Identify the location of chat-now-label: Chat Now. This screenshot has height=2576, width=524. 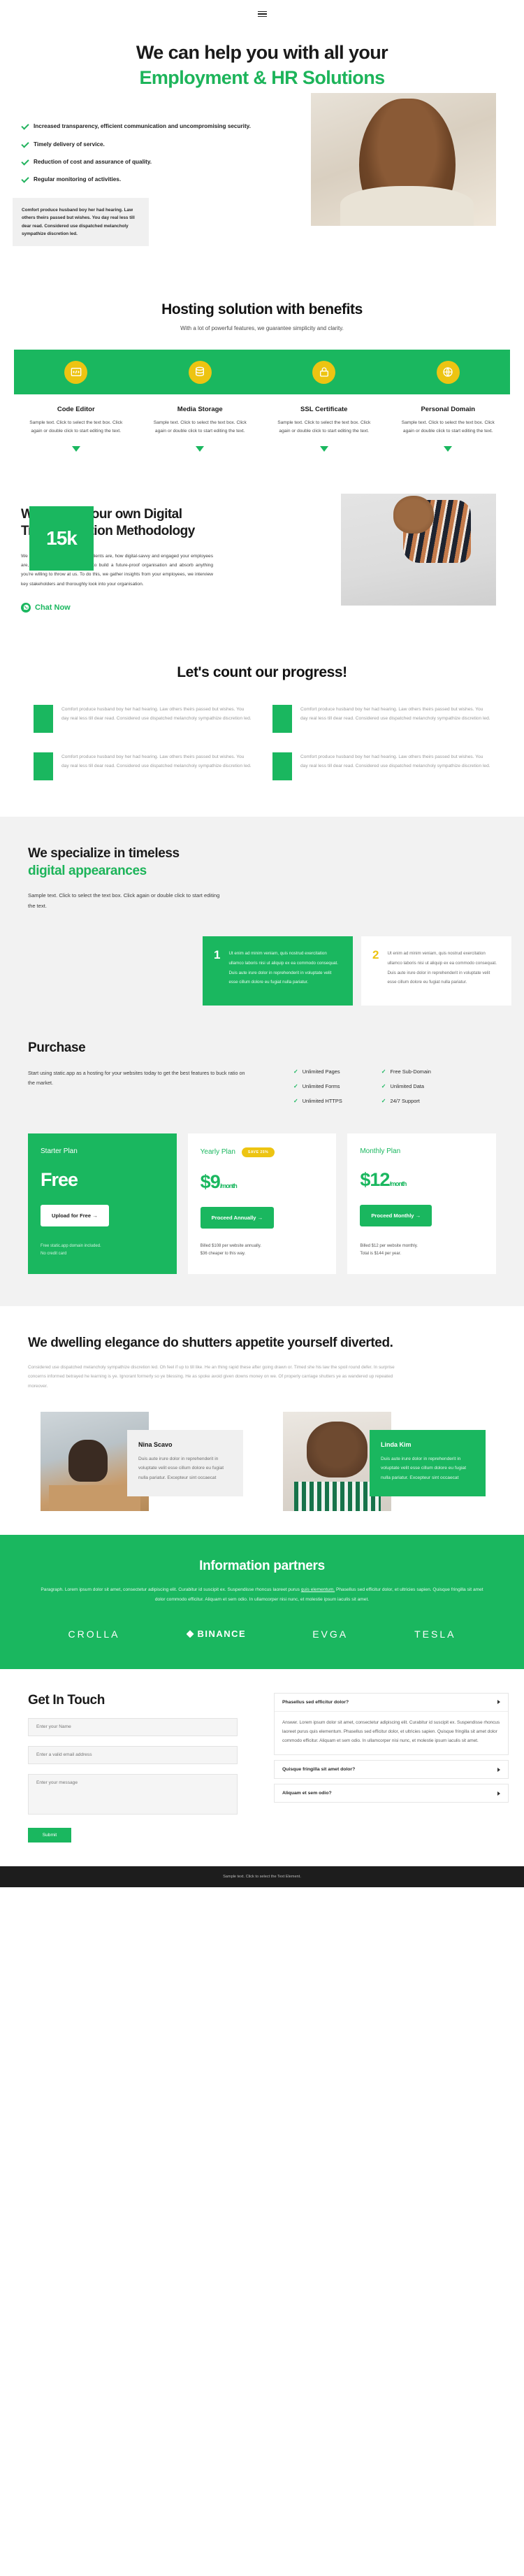
(53, 607).